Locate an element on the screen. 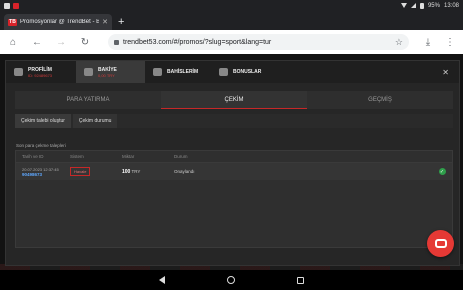 Image resolution: width=463 pixels, height=290 pixels. battery-icon is located at coordinates (421, 5).